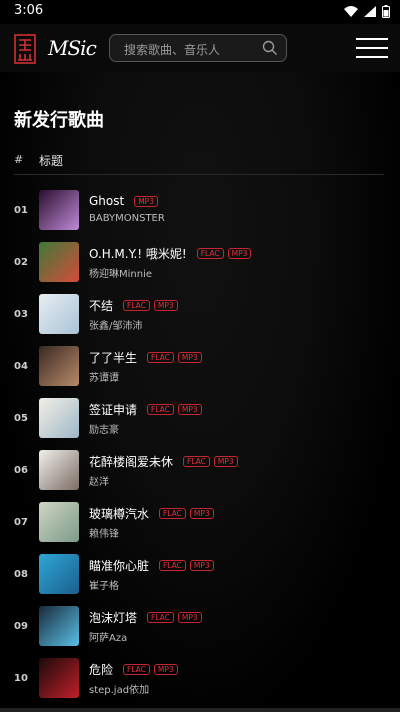  I want to click on song-meta: 花醉楼阁爱未休 FLAC MP3 赵洋, so click(239, 470).